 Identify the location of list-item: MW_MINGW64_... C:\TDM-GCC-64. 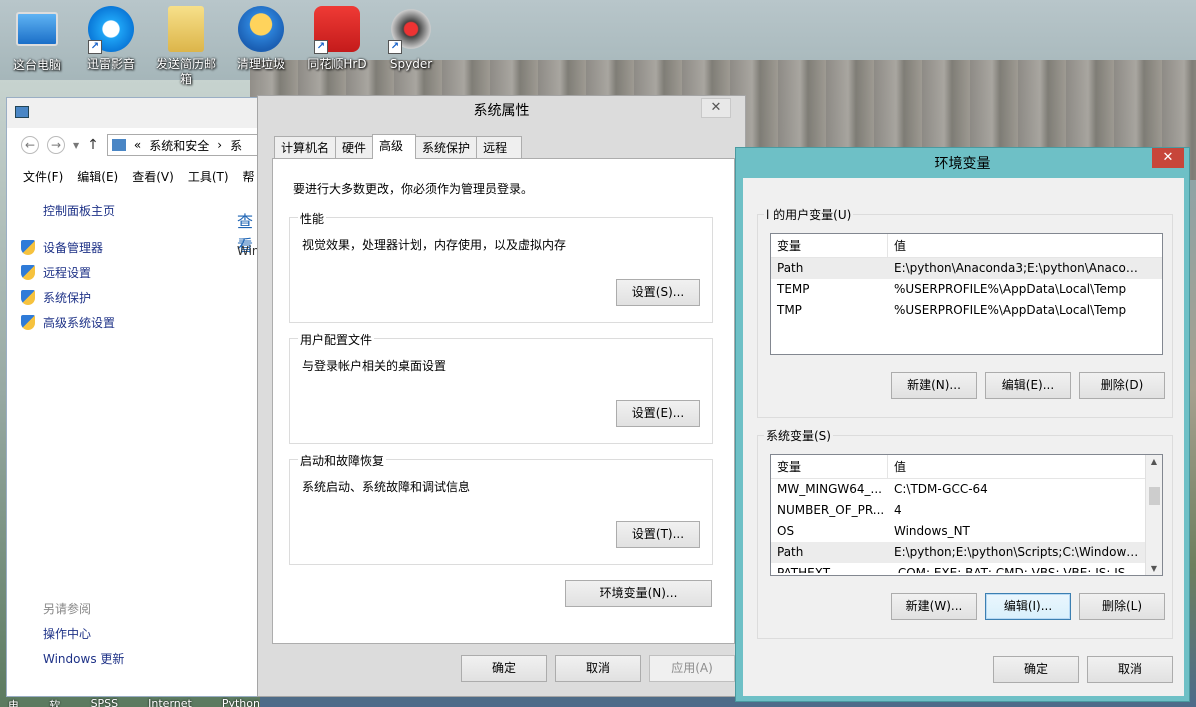
(966, 489).